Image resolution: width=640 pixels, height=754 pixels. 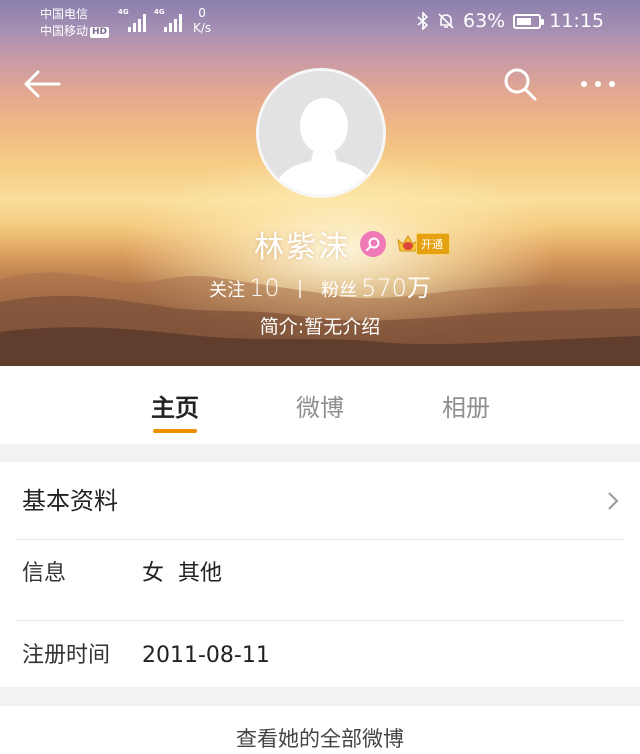 I want to click on search-icon, so click(x=520, y=84).